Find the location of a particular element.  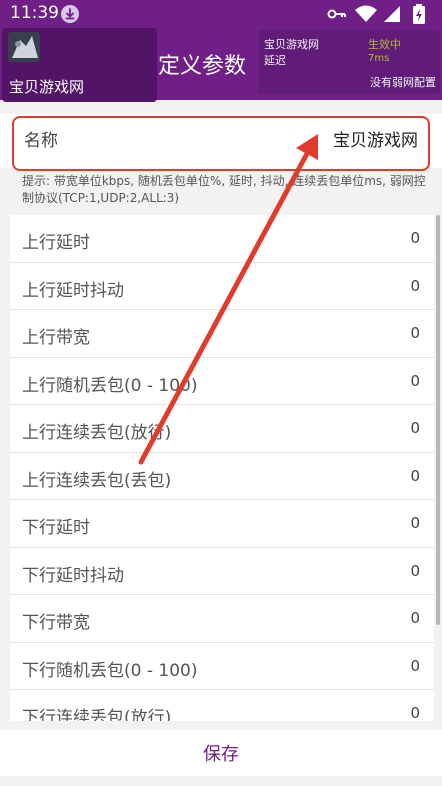

battery-icon is located at coordinates (419, 14).